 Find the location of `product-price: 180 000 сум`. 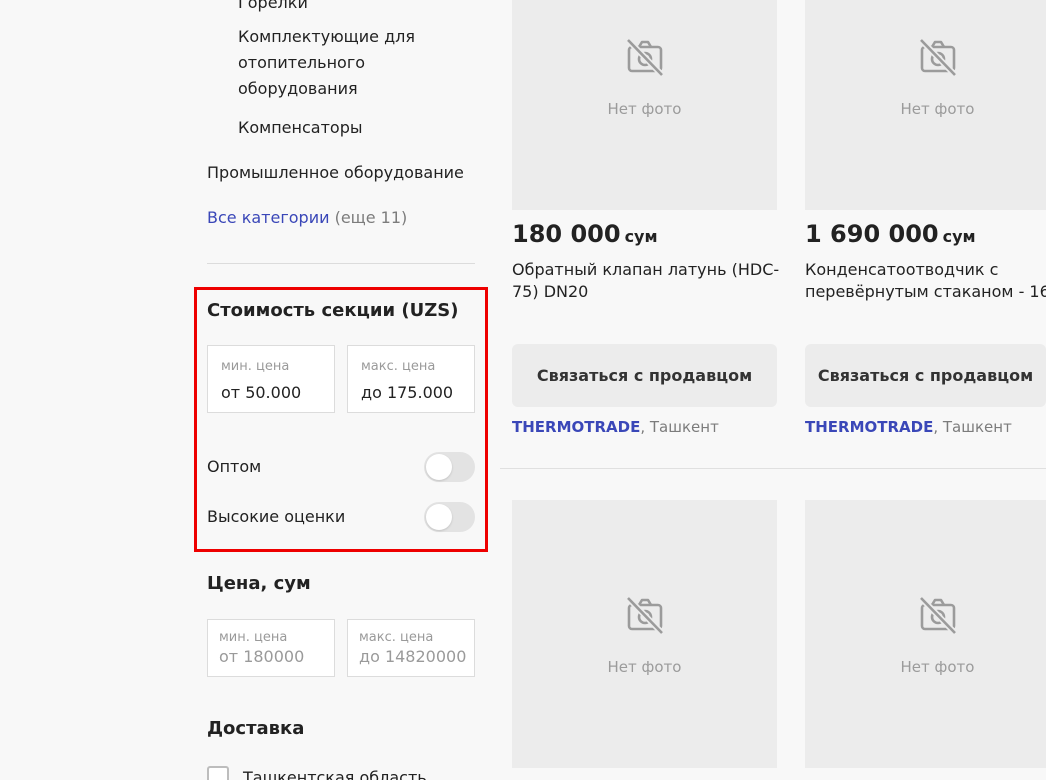

product-price: 180 000 сум is located at coordinates (585, 234).